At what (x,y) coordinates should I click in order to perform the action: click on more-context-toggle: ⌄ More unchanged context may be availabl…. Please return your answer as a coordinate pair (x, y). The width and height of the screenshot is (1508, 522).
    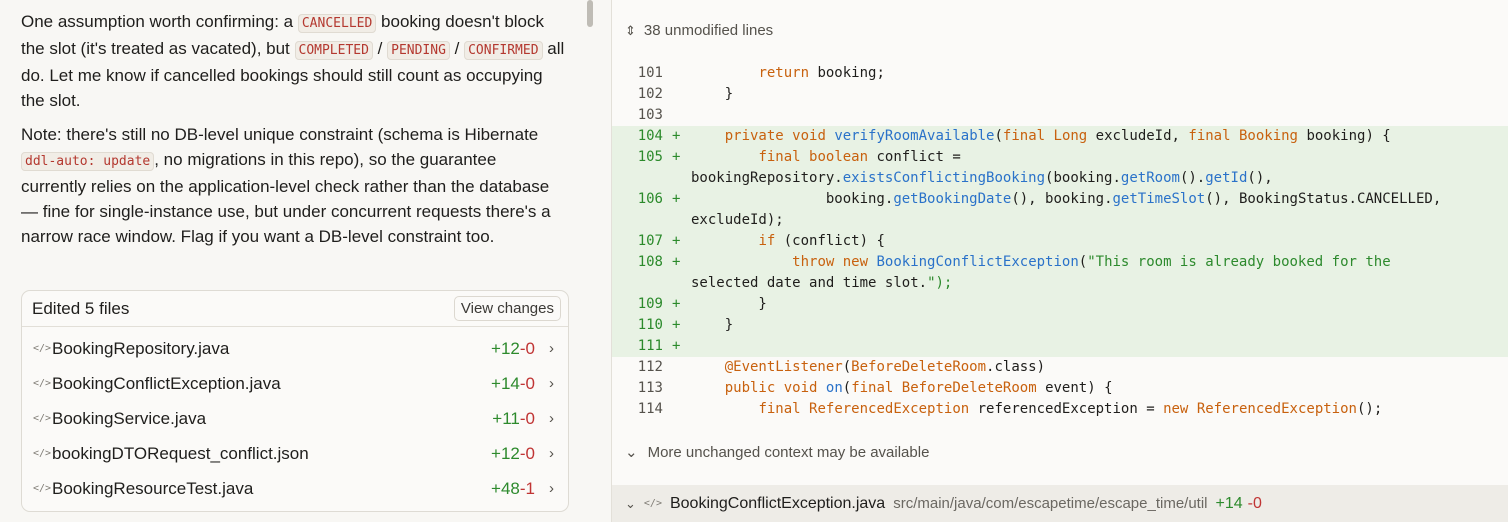
    Looking at the image, I should click on (777, 452).